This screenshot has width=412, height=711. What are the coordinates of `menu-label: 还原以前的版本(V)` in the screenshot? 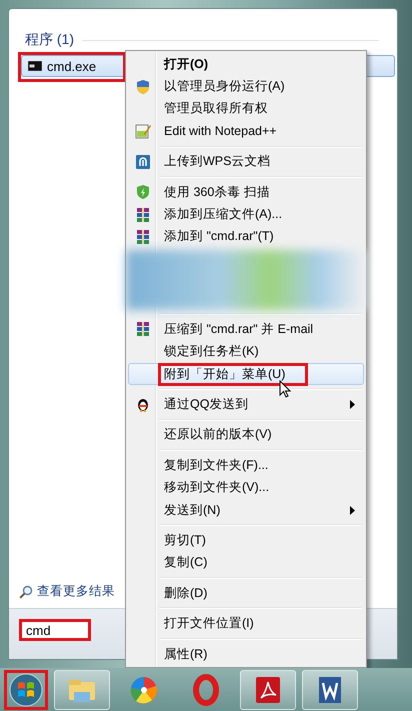 It's located at (218, 435).